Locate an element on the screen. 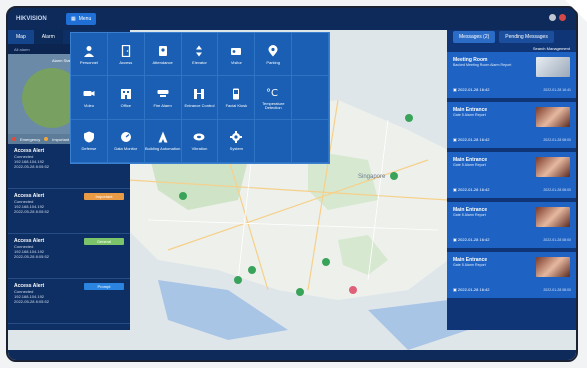 This screenshot has height=368, width=587. module-label: Access is located at coordinates (126, 62).